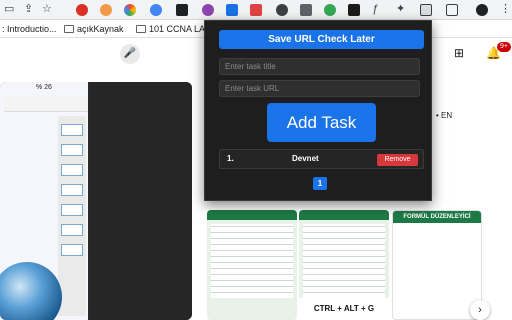  I want to click on bookmark-label: açıkKaynak, so click(100, 29).